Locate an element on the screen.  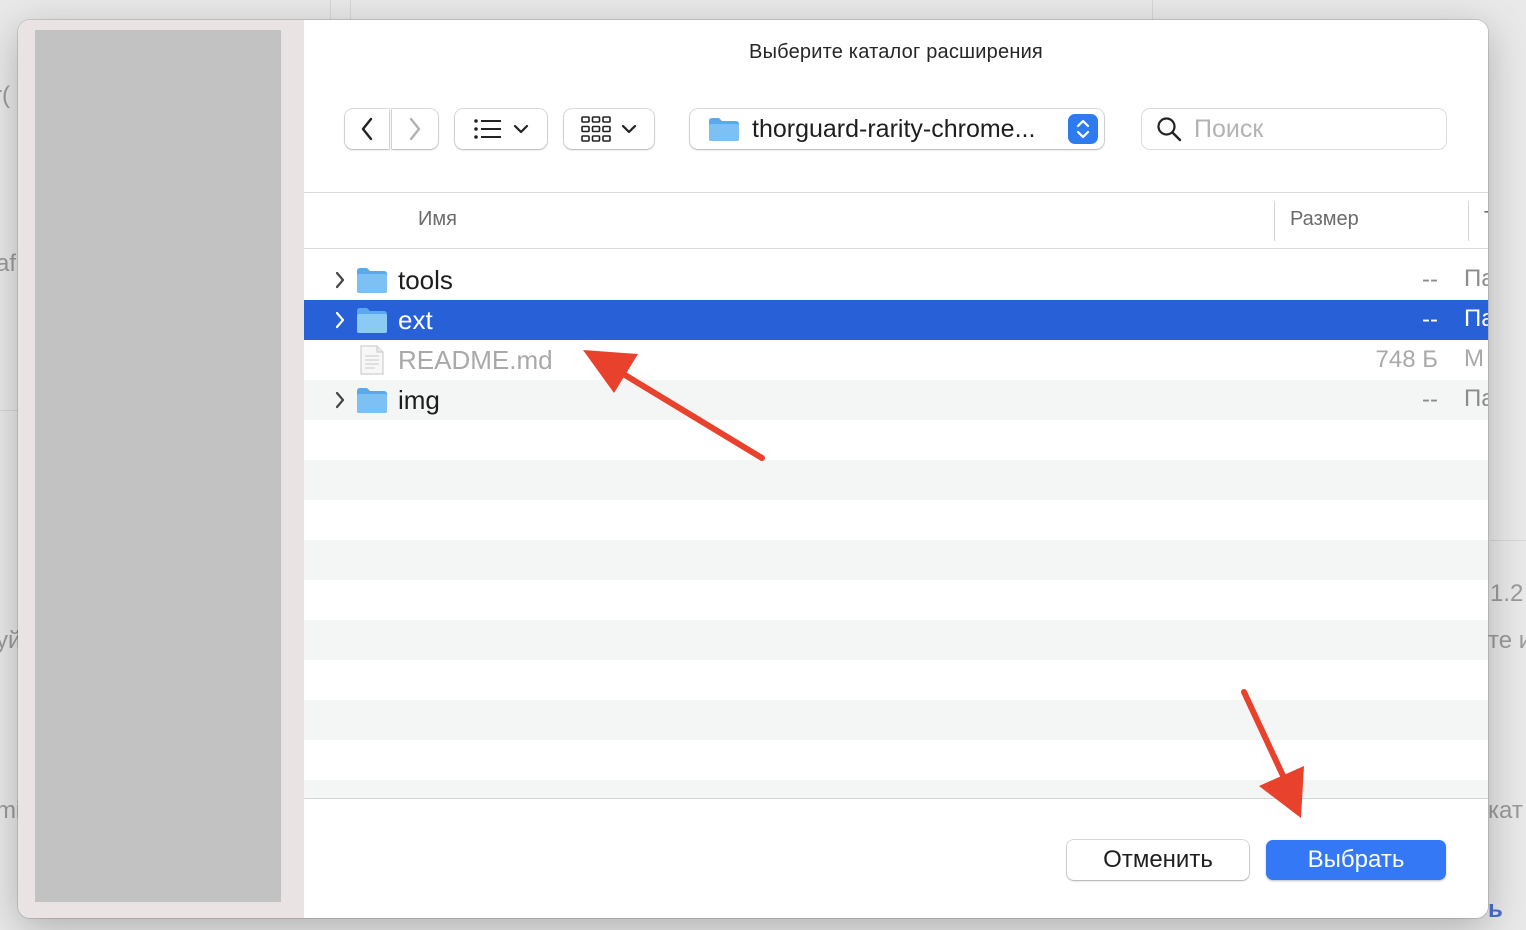
file-name: img is located at coordinates (419, 400).